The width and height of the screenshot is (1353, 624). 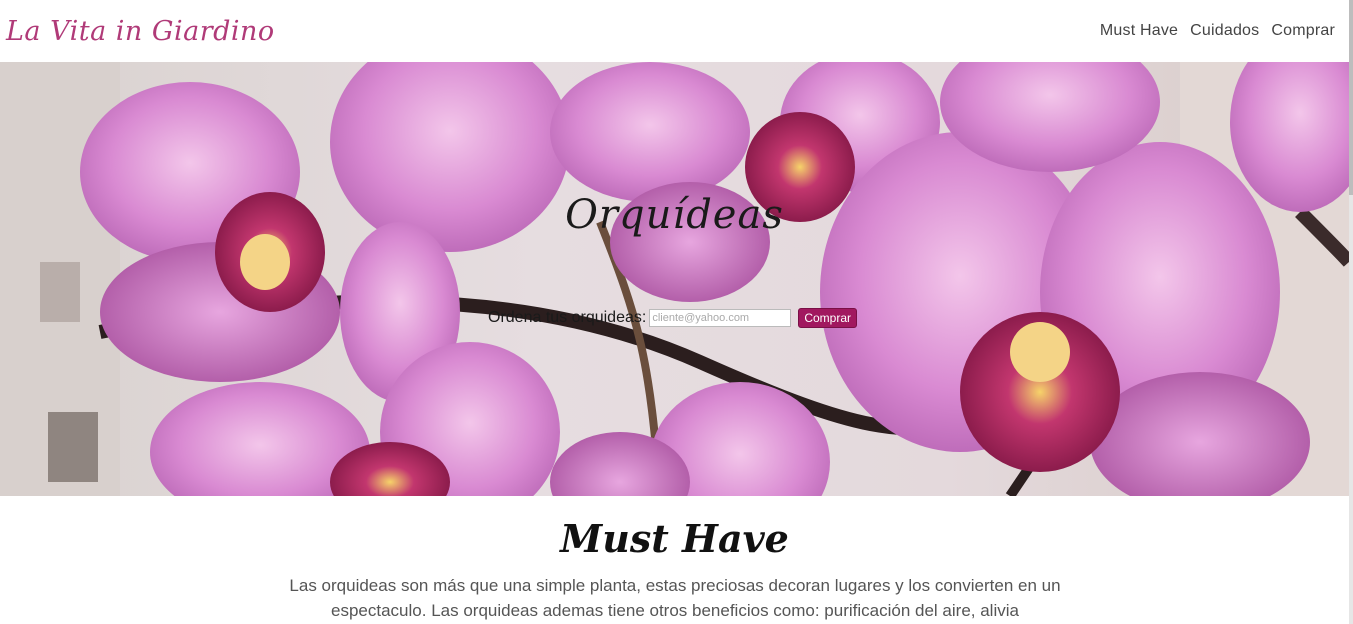 What do you see at coordinates (1351, 97) in the screenshot?
I see `scrollbar-thumb` at bounding box center [1351, 97].